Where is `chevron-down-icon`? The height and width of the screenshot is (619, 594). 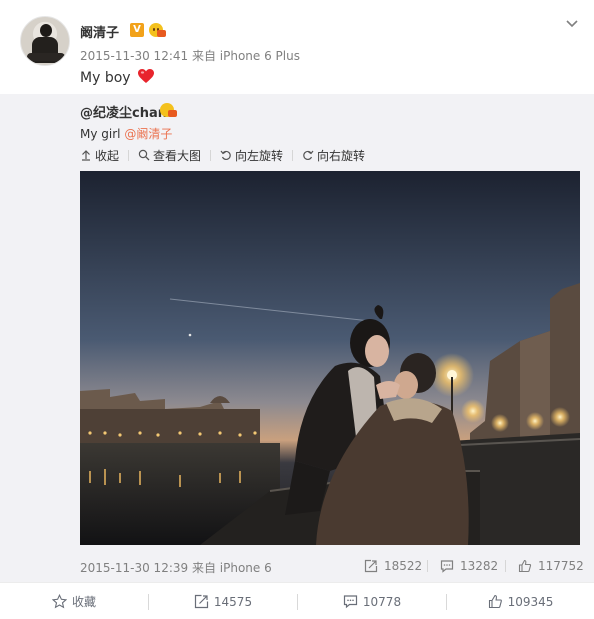
chevron-down-icon is located at coordinates (572, 23).